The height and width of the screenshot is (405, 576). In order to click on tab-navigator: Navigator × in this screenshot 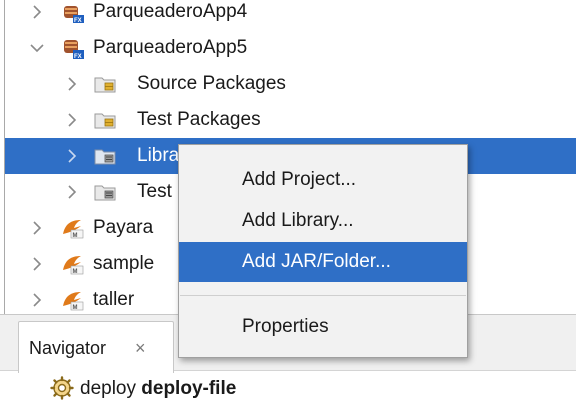, I will do `click(96, 347)`.